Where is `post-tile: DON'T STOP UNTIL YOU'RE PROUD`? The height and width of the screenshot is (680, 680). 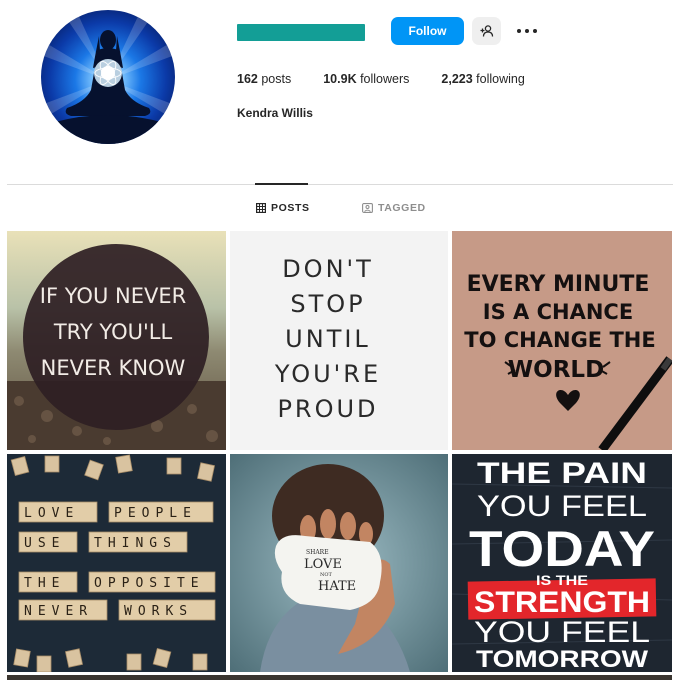 post-tile: DON'T STOP UNTIL YOU'RE PROUD is located at coordinates (339, 340).